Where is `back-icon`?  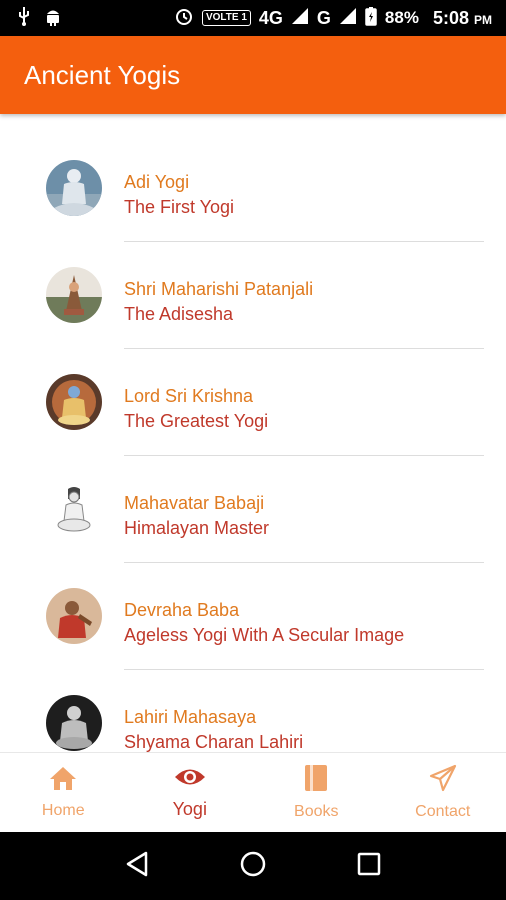
back-icon is located at coordinates (137, 866).